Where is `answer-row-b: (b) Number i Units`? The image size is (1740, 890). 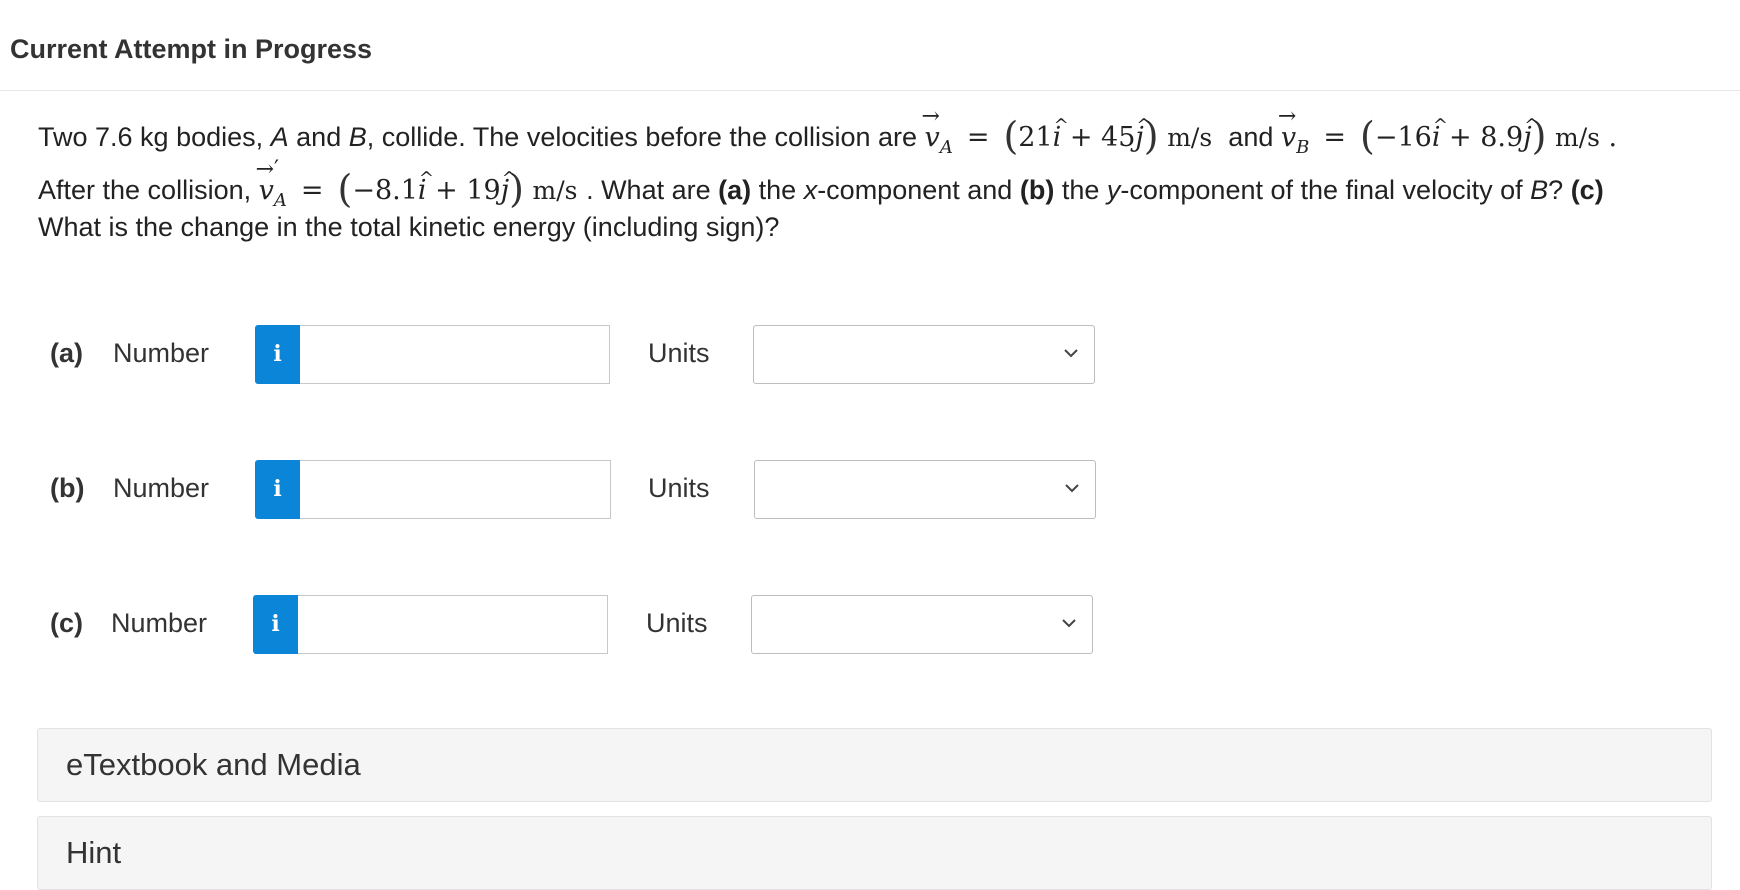
answer-row-b: (b) Number i Units is located at coordinates (870, 490).